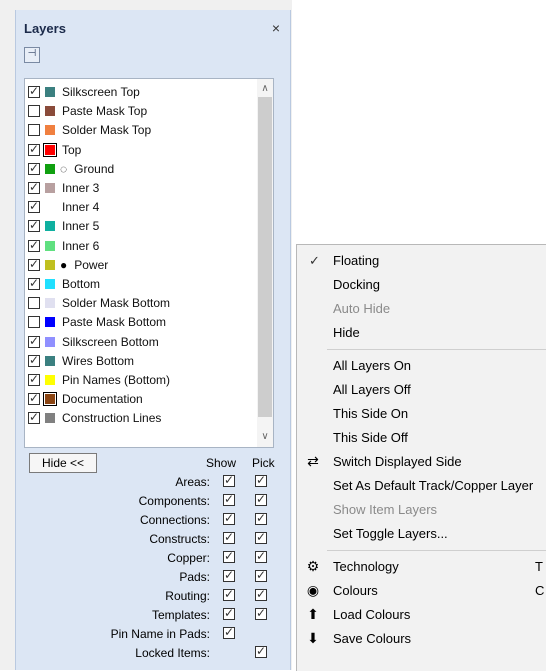  Describe the element at coordinates (421, 333) in the screenshot. I see `menu-item-hide: Hide` at that location.